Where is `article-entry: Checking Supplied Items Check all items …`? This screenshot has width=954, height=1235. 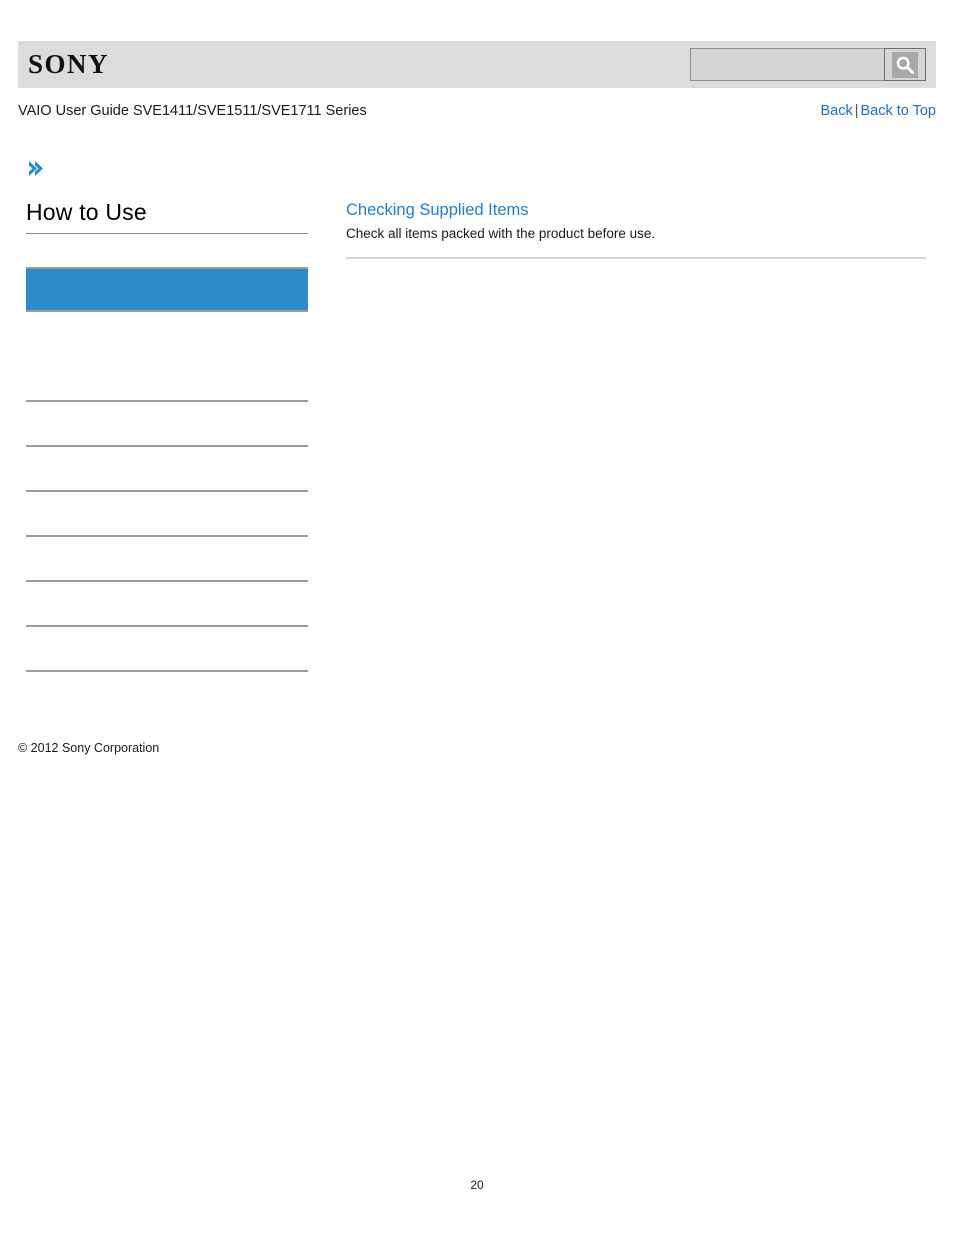 article-entry: Checking Supplied Items Check all items … is located at coordinates (636, 230).